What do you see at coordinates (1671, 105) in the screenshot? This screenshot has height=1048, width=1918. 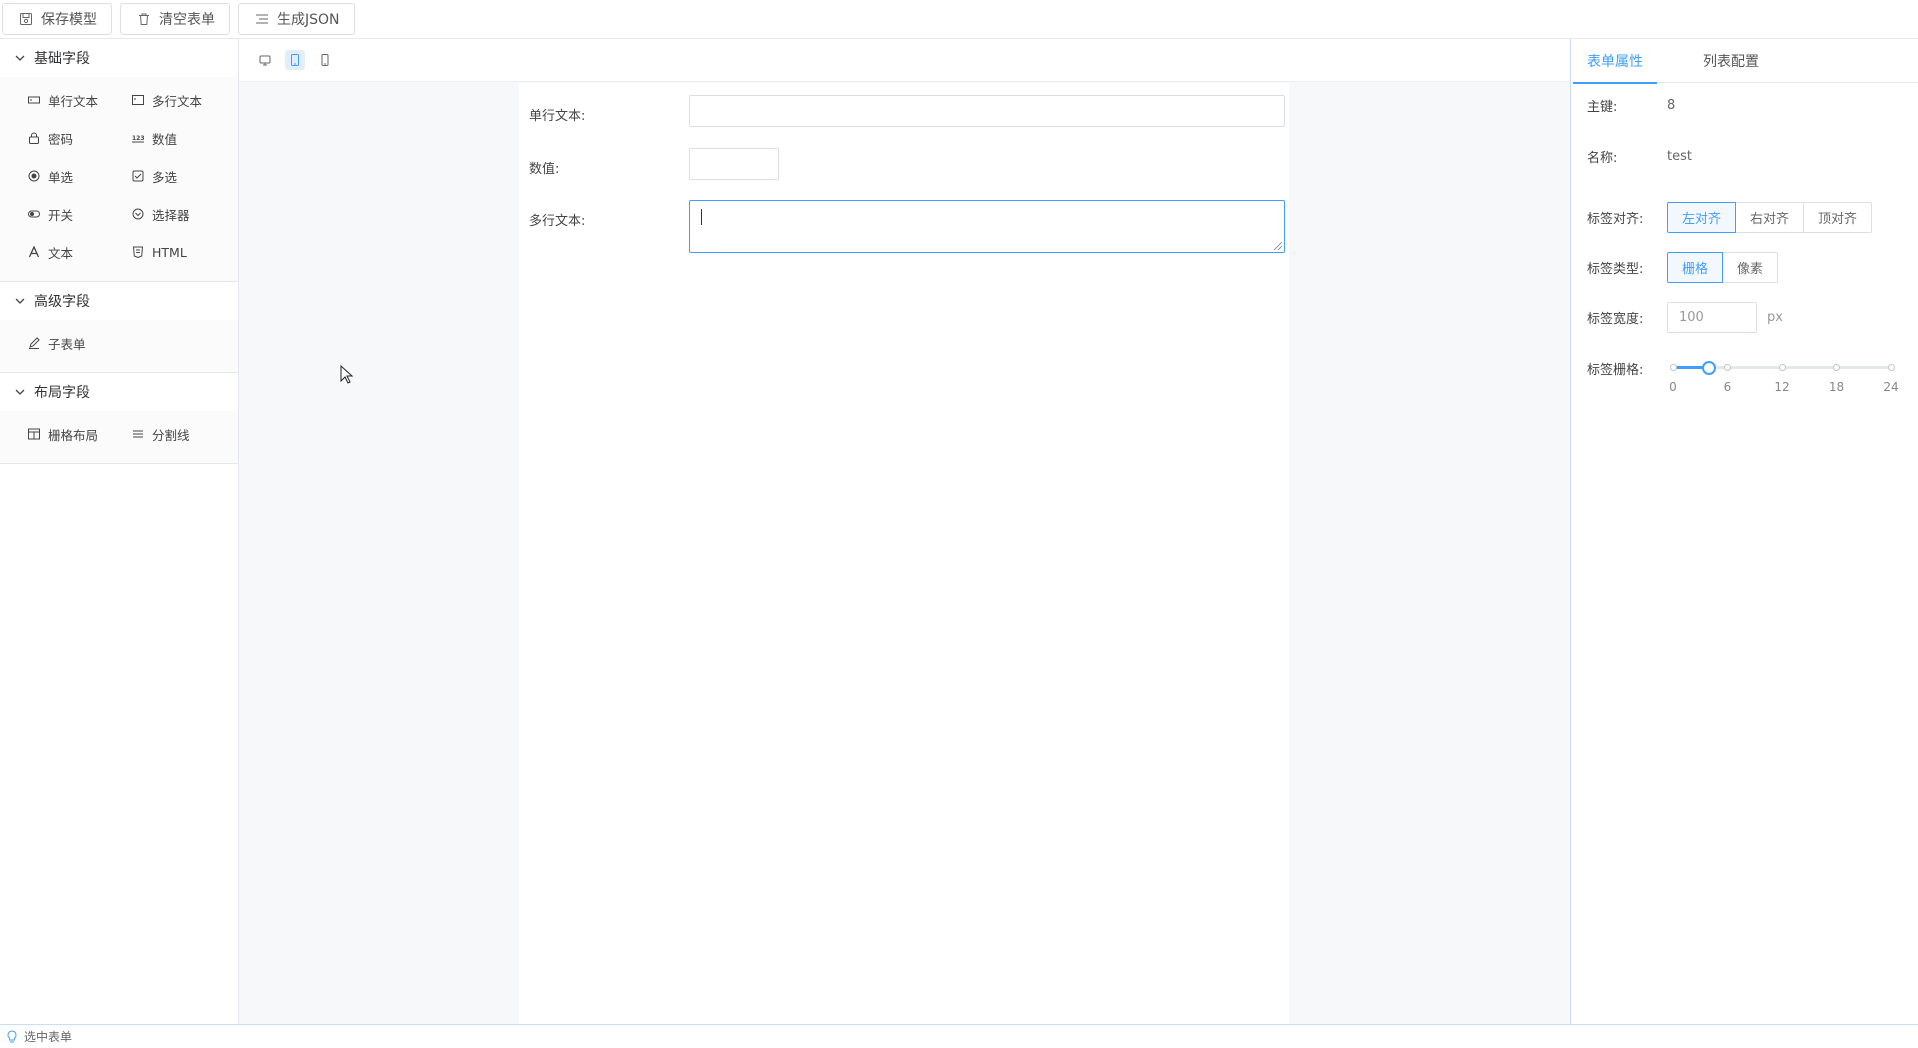 I see `primary-key-value: 8` at bounding box center [1671, 105].